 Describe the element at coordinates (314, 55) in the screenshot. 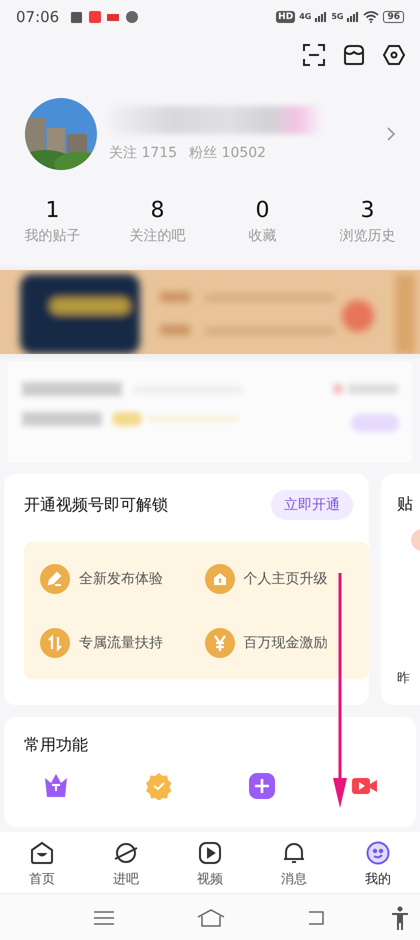

I see `scan-icon` at that location.